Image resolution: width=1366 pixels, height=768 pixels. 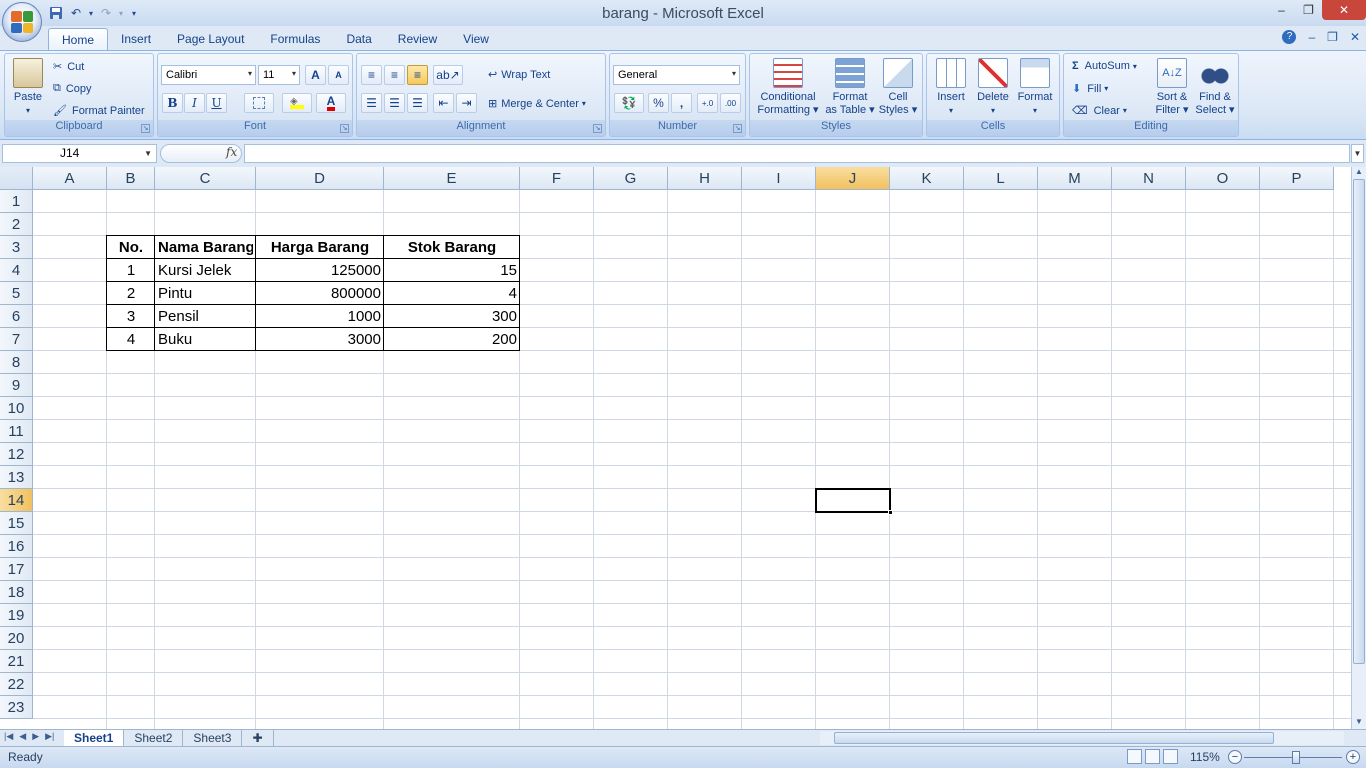 I want to click on align-left-button: ☰, so click(x=371, y=103).